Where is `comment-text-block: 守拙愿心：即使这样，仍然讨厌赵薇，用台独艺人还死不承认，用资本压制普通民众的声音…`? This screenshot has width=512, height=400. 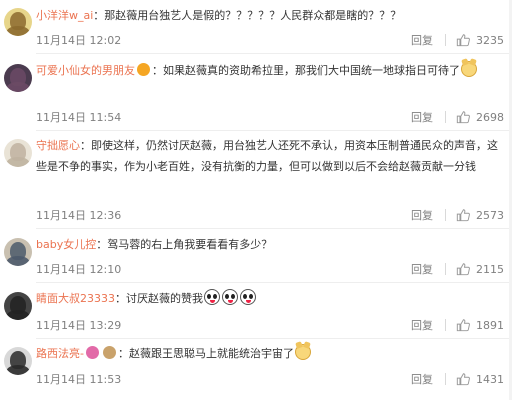 comment-text-block: 守拙愿心：即使这样，仍然讨厌赵薇，用台独艺人还死不承认，用资本压制普通民众的声音… is located at coordinates (267, 156).